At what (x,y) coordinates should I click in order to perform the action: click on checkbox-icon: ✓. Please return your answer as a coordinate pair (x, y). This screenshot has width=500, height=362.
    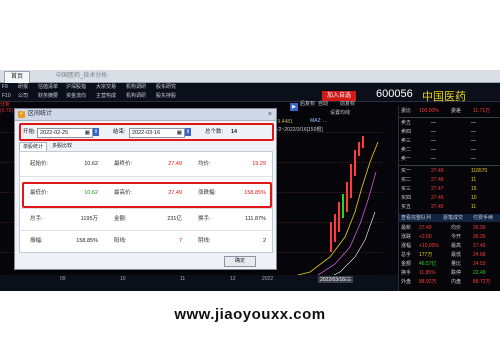
    Looking at the image, I should click on (21, 114).